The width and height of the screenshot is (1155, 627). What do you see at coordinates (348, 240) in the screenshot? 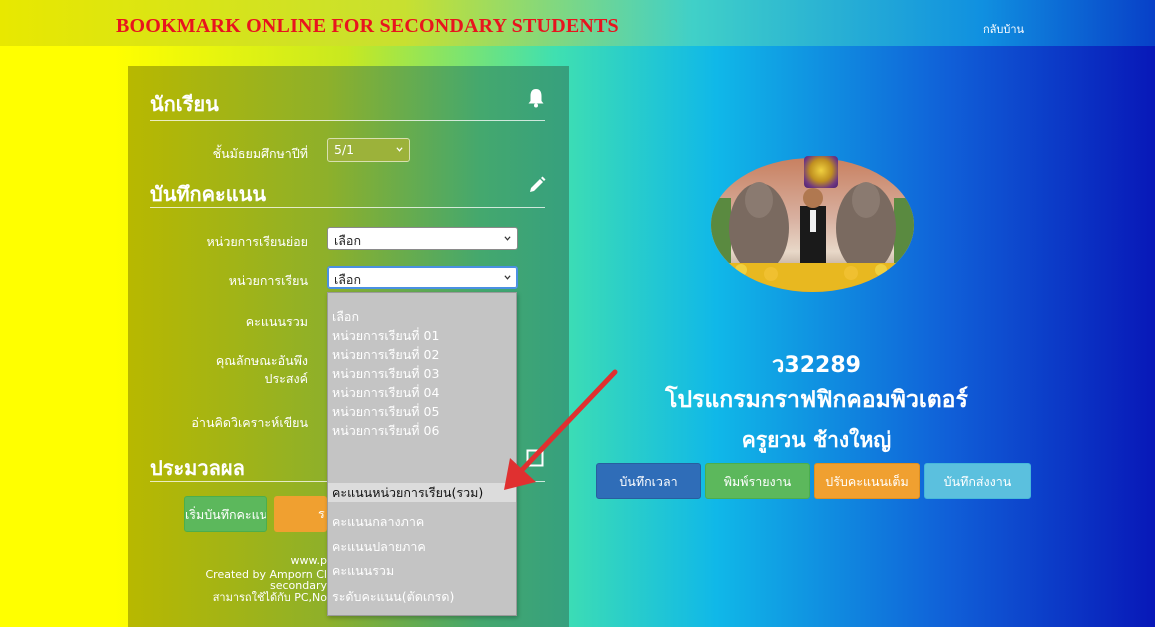
I see `sub-unit-select-value: เลือก` at bounding box center [348, 240].